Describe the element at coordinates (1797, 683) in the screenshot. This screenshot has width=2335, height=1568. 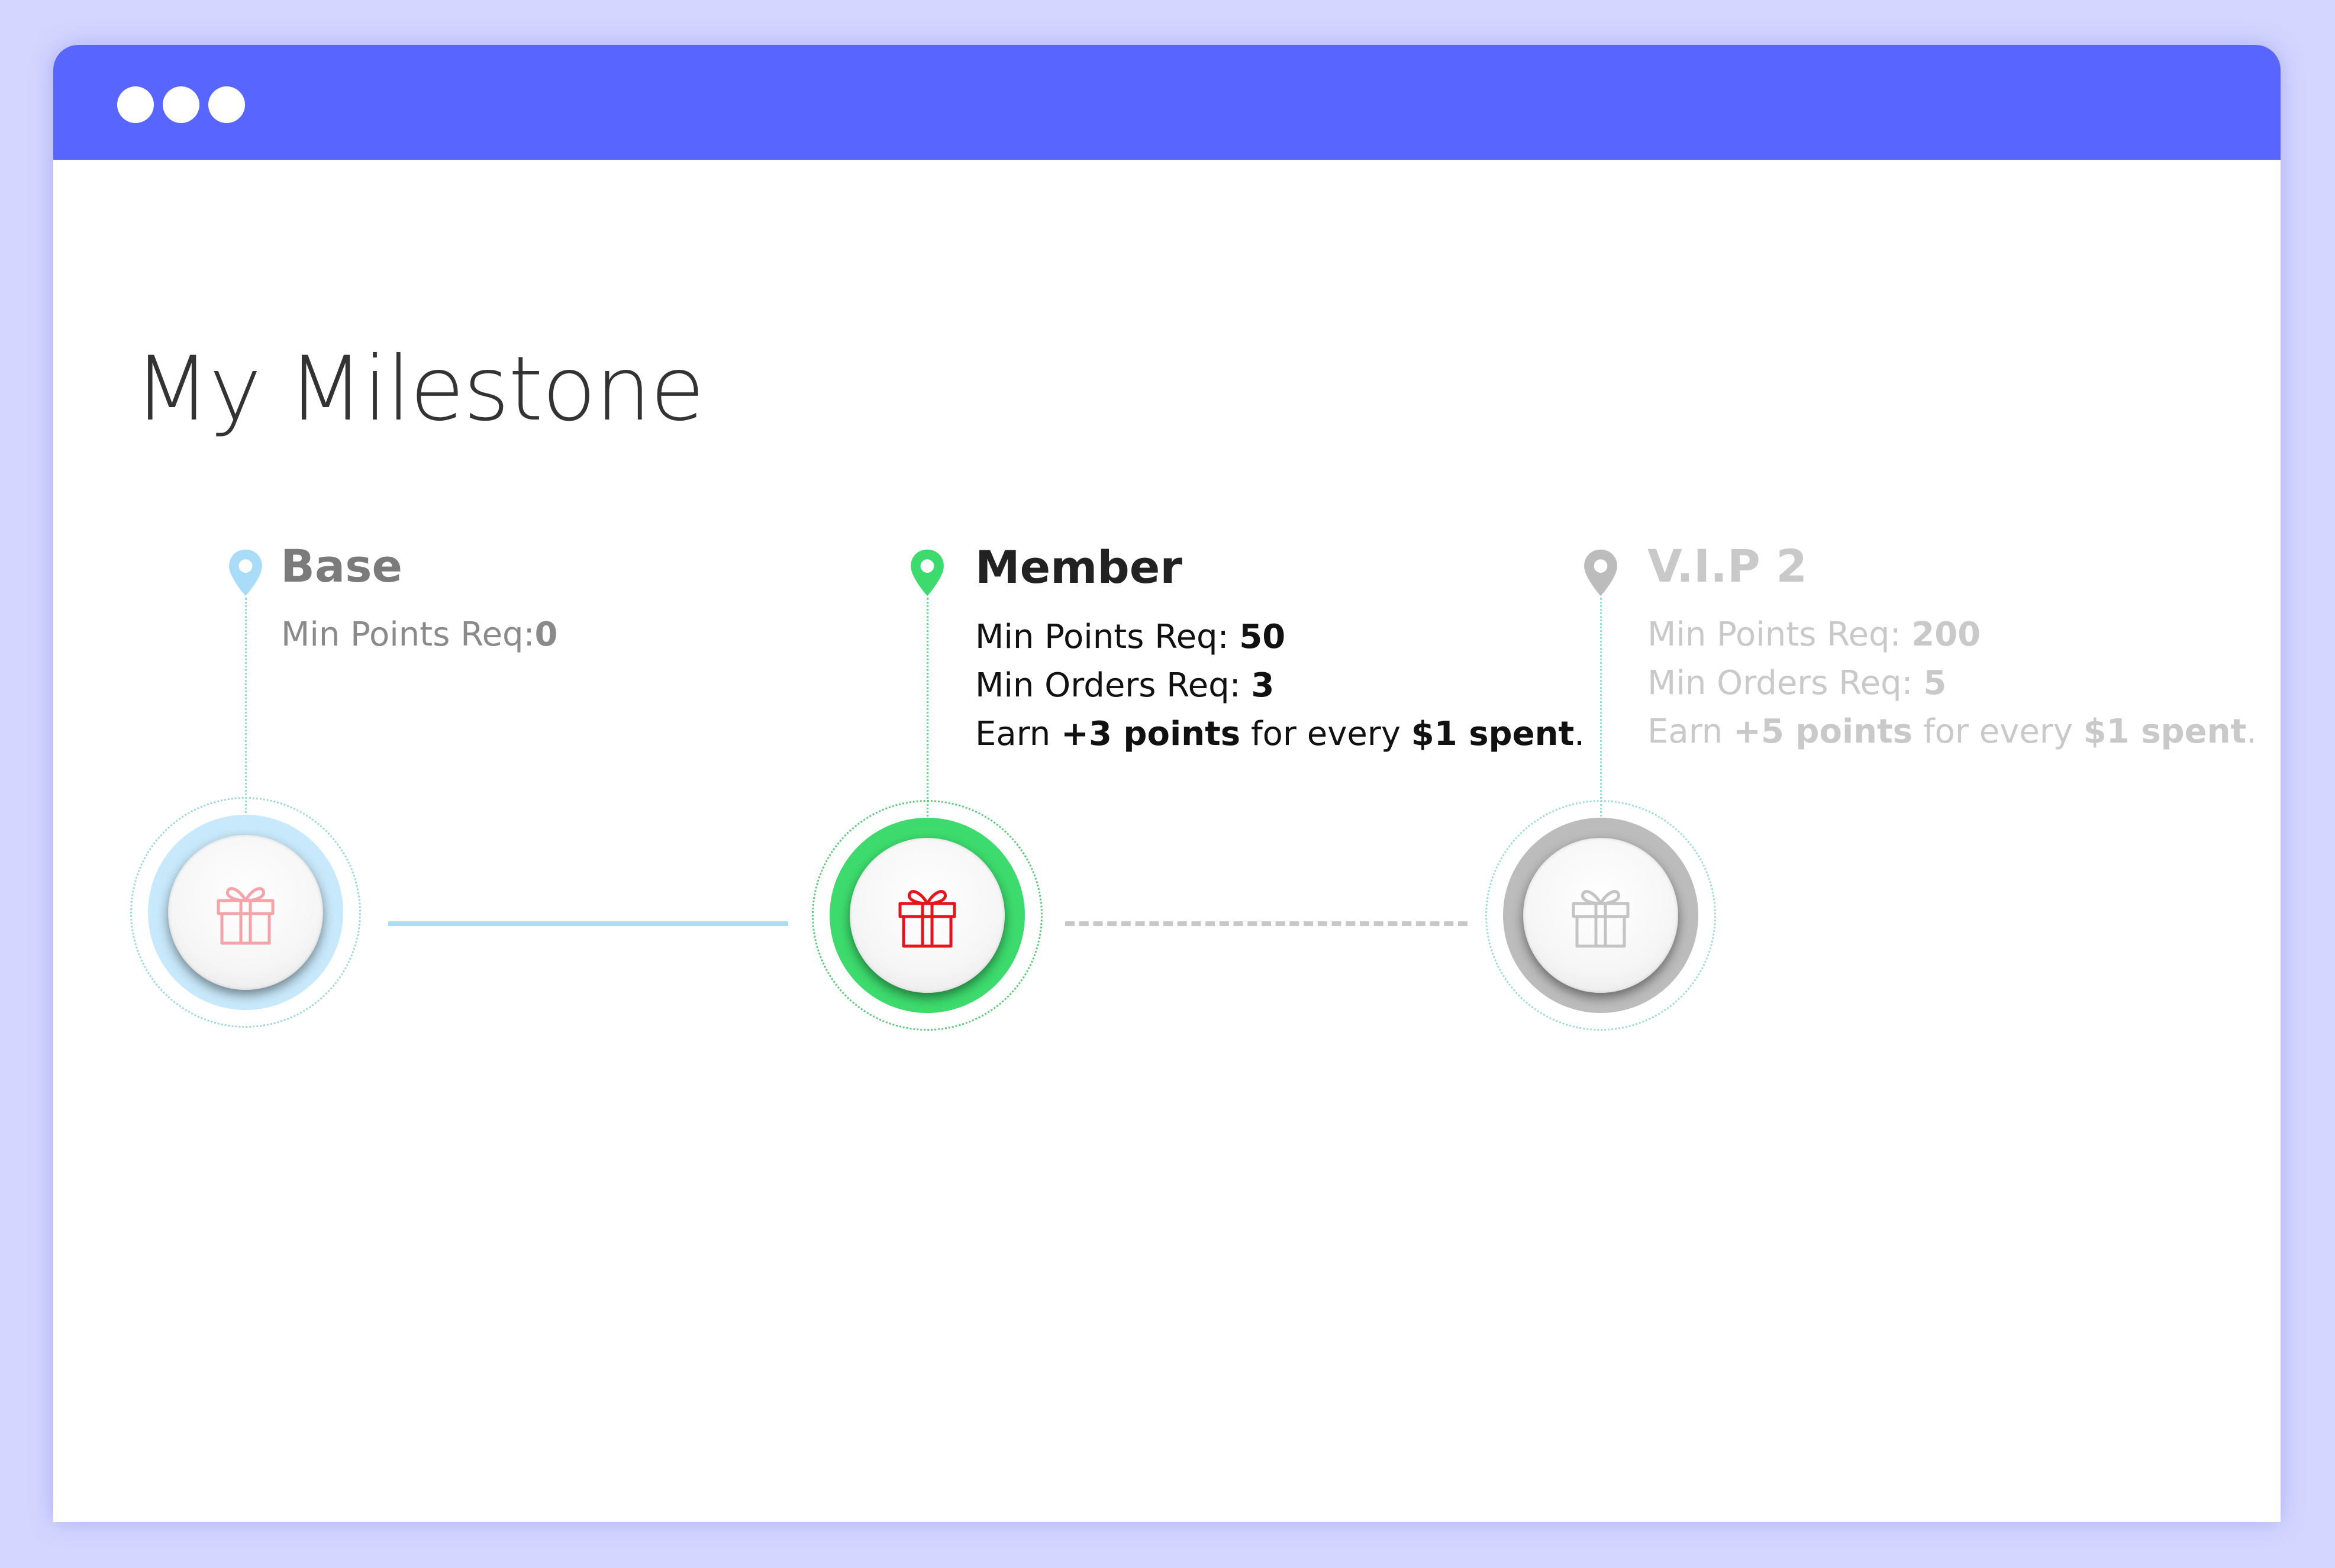
I see `min-orders-requirement: Min Orders Req: 5` at that location.